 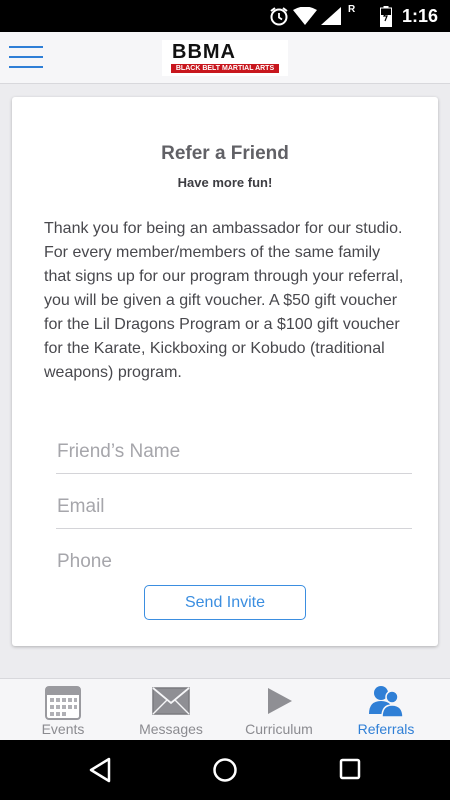 What do you see at coordinates (279, 18) in the screenshot?
I see `alarm-clock-icon` at bounding box center [279, 18].